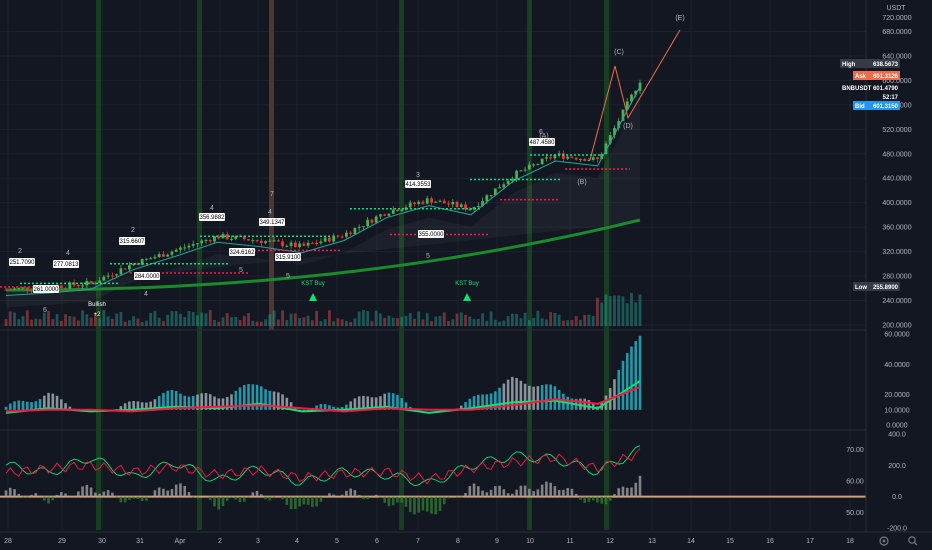 The height and width of the screenshot is (550, 932). What do you see at coordinates (297, 541) in the screenshot?
I see `time-tick: 4` at bounding box center [297, 541].